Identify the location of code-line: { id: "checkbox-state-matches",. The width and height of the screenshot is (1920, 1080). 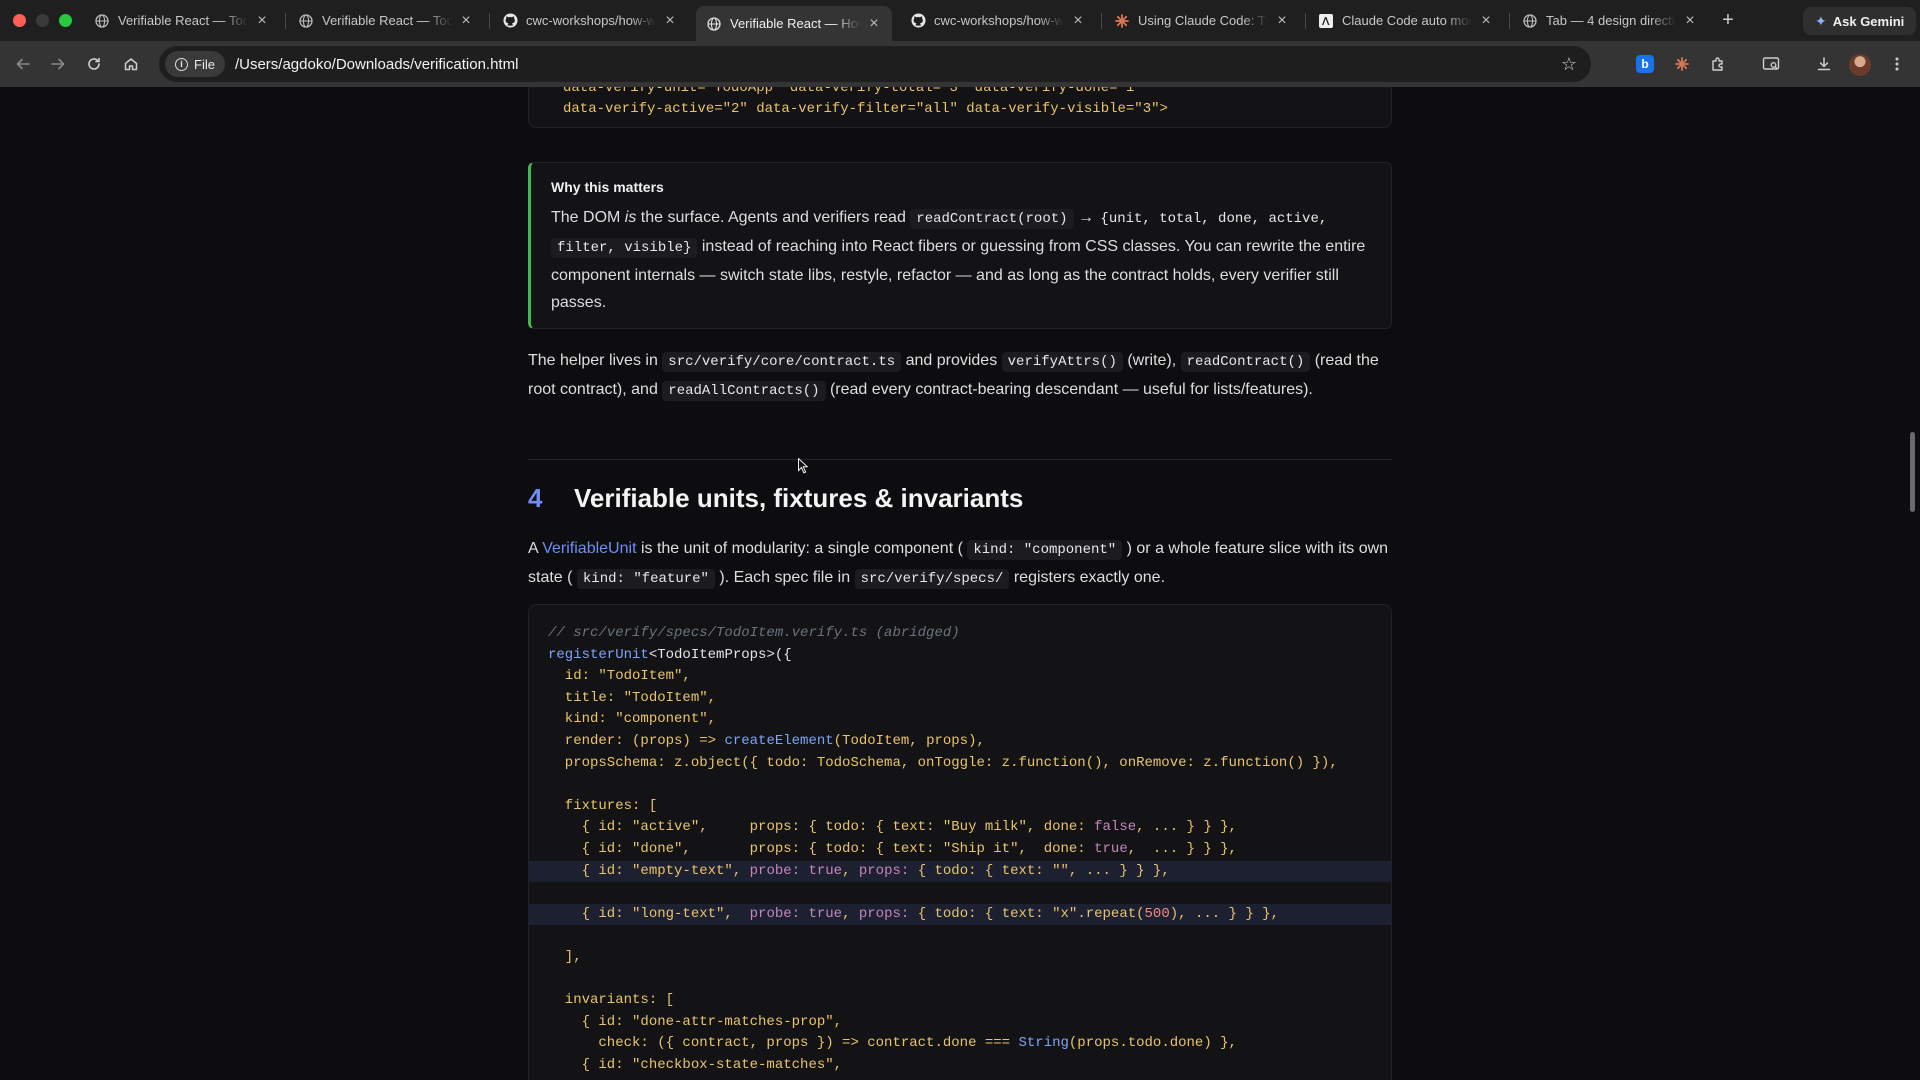
(695, 1064).